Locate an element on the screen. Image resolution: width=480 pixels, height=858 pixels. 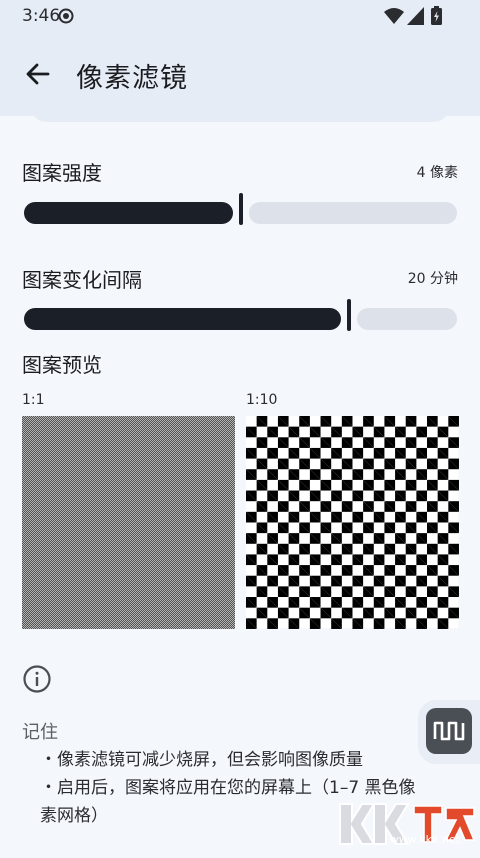
signal-icon is located at coordinates (415, 16).